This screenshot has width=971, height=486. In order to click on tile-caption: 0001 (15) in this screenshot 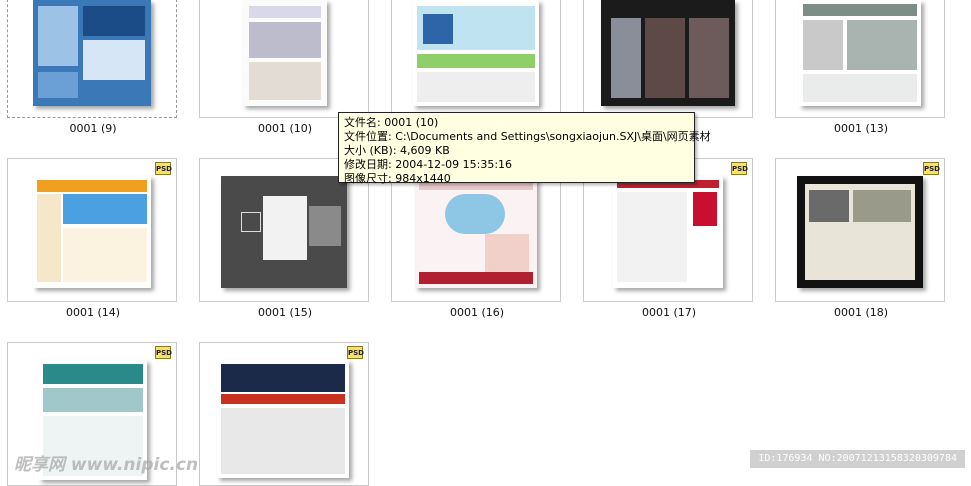, I will do `click(285, 312)`.